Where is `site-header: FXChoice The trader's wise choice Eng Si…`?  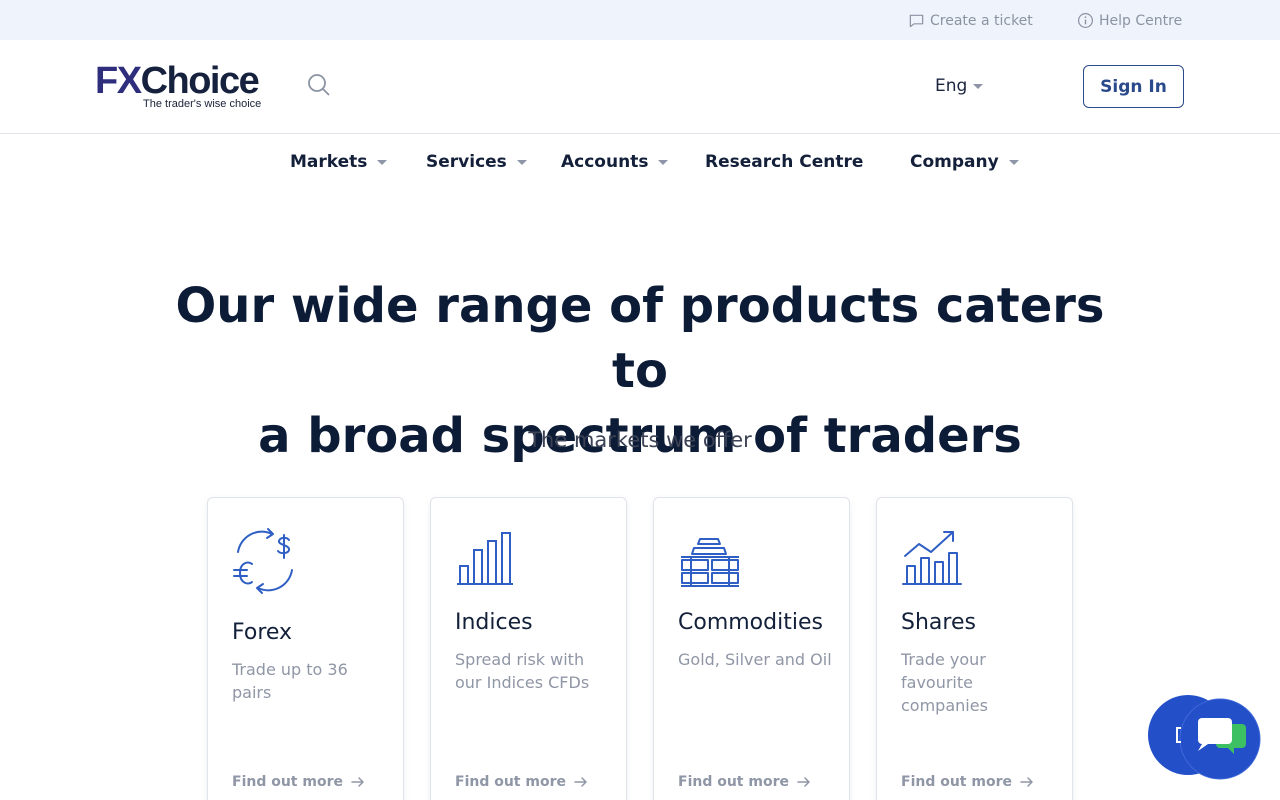
site-header: FXChoice The trader's wise choice Eng Si… is located at coordinates (640, 87).